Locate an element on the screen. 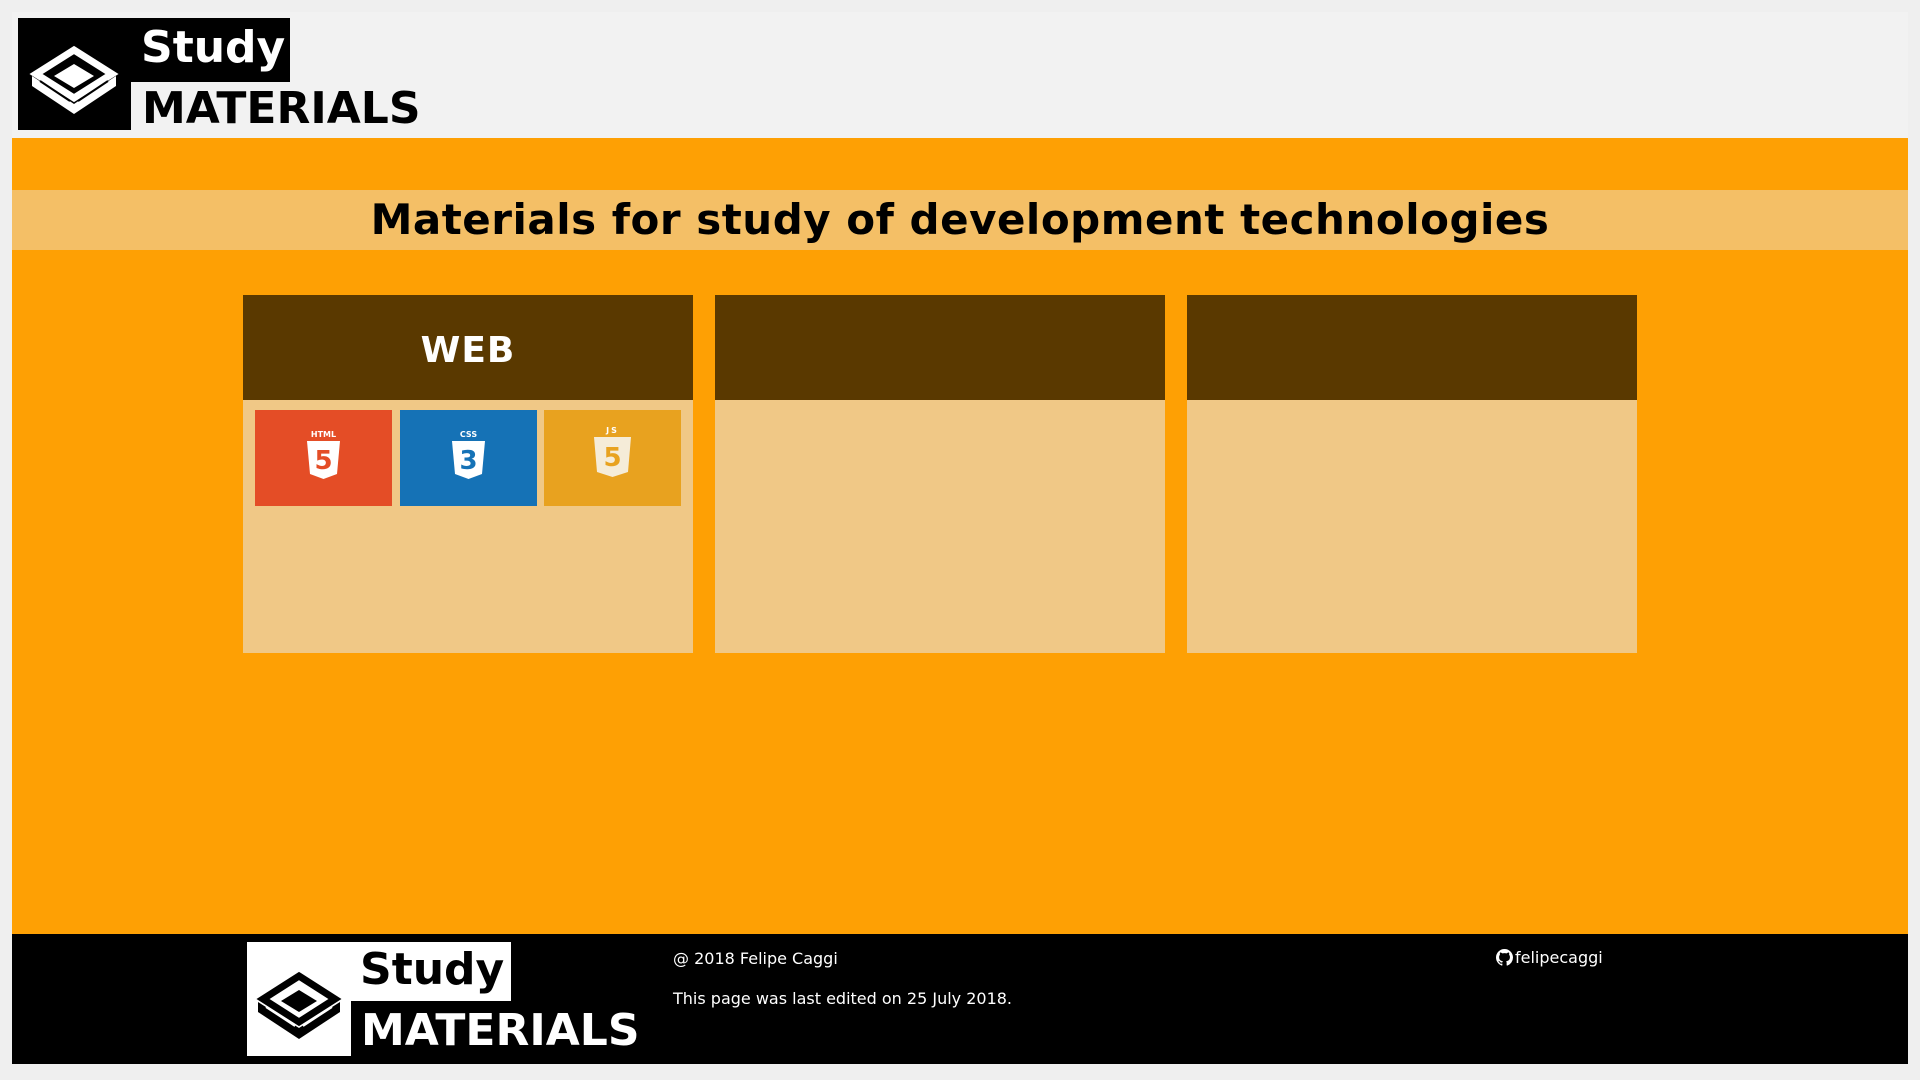 This screenshot has height=1080, width=1920. github-icon is located at coordinates (1504, 957).